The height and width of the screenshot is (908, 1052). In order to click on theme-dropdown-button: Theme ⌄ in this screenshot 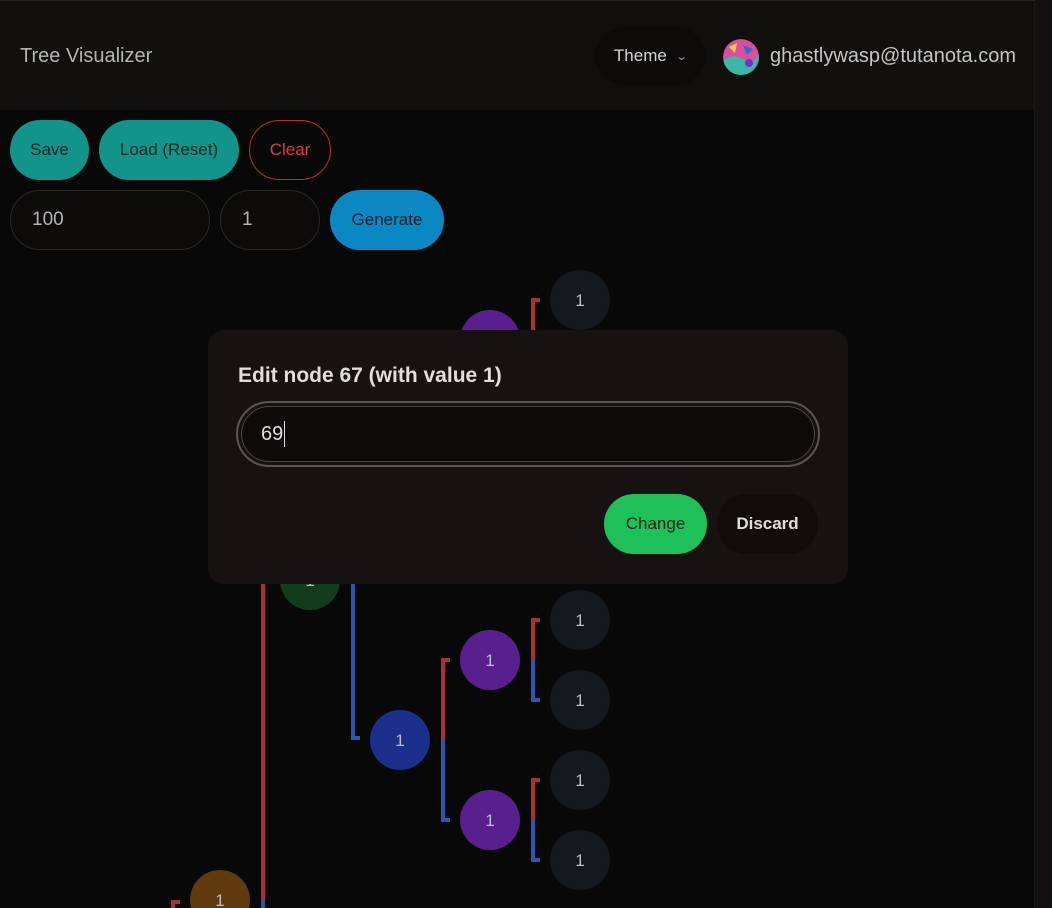, I will do `click(650, 56)`.